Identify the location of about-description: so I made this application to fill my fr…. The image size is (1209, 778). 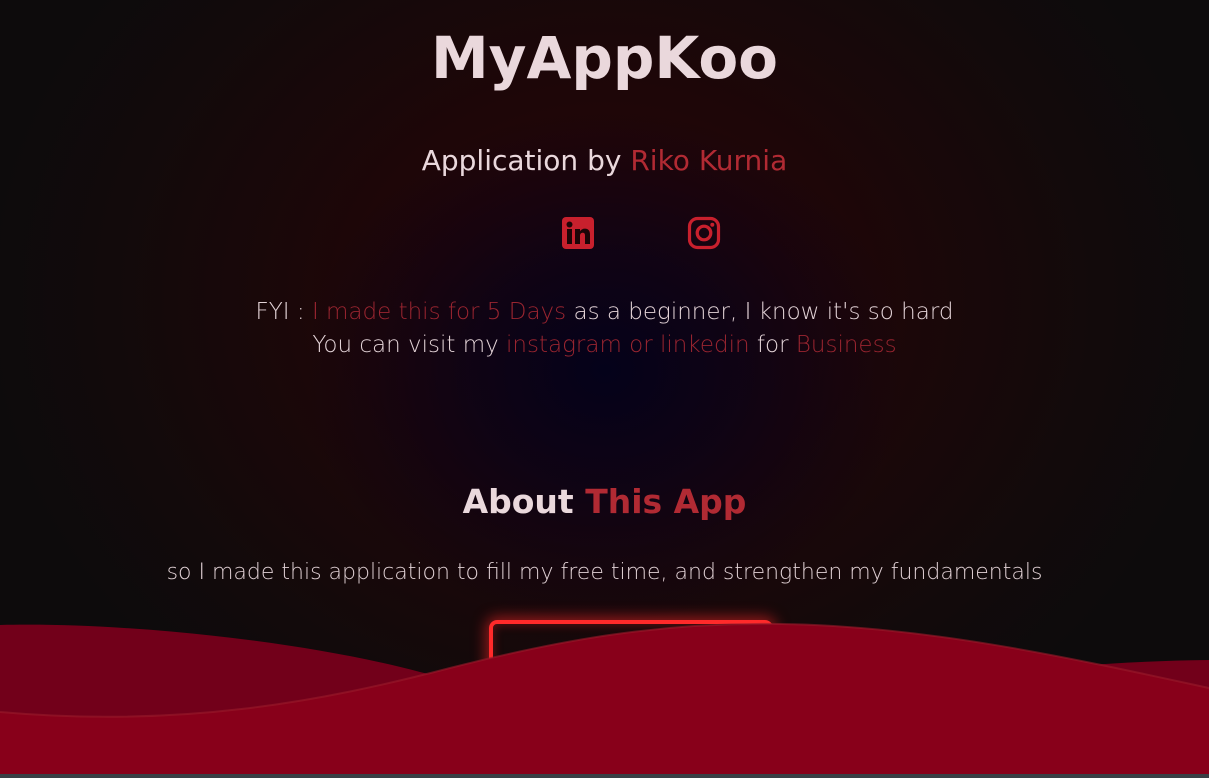
(604, 572).